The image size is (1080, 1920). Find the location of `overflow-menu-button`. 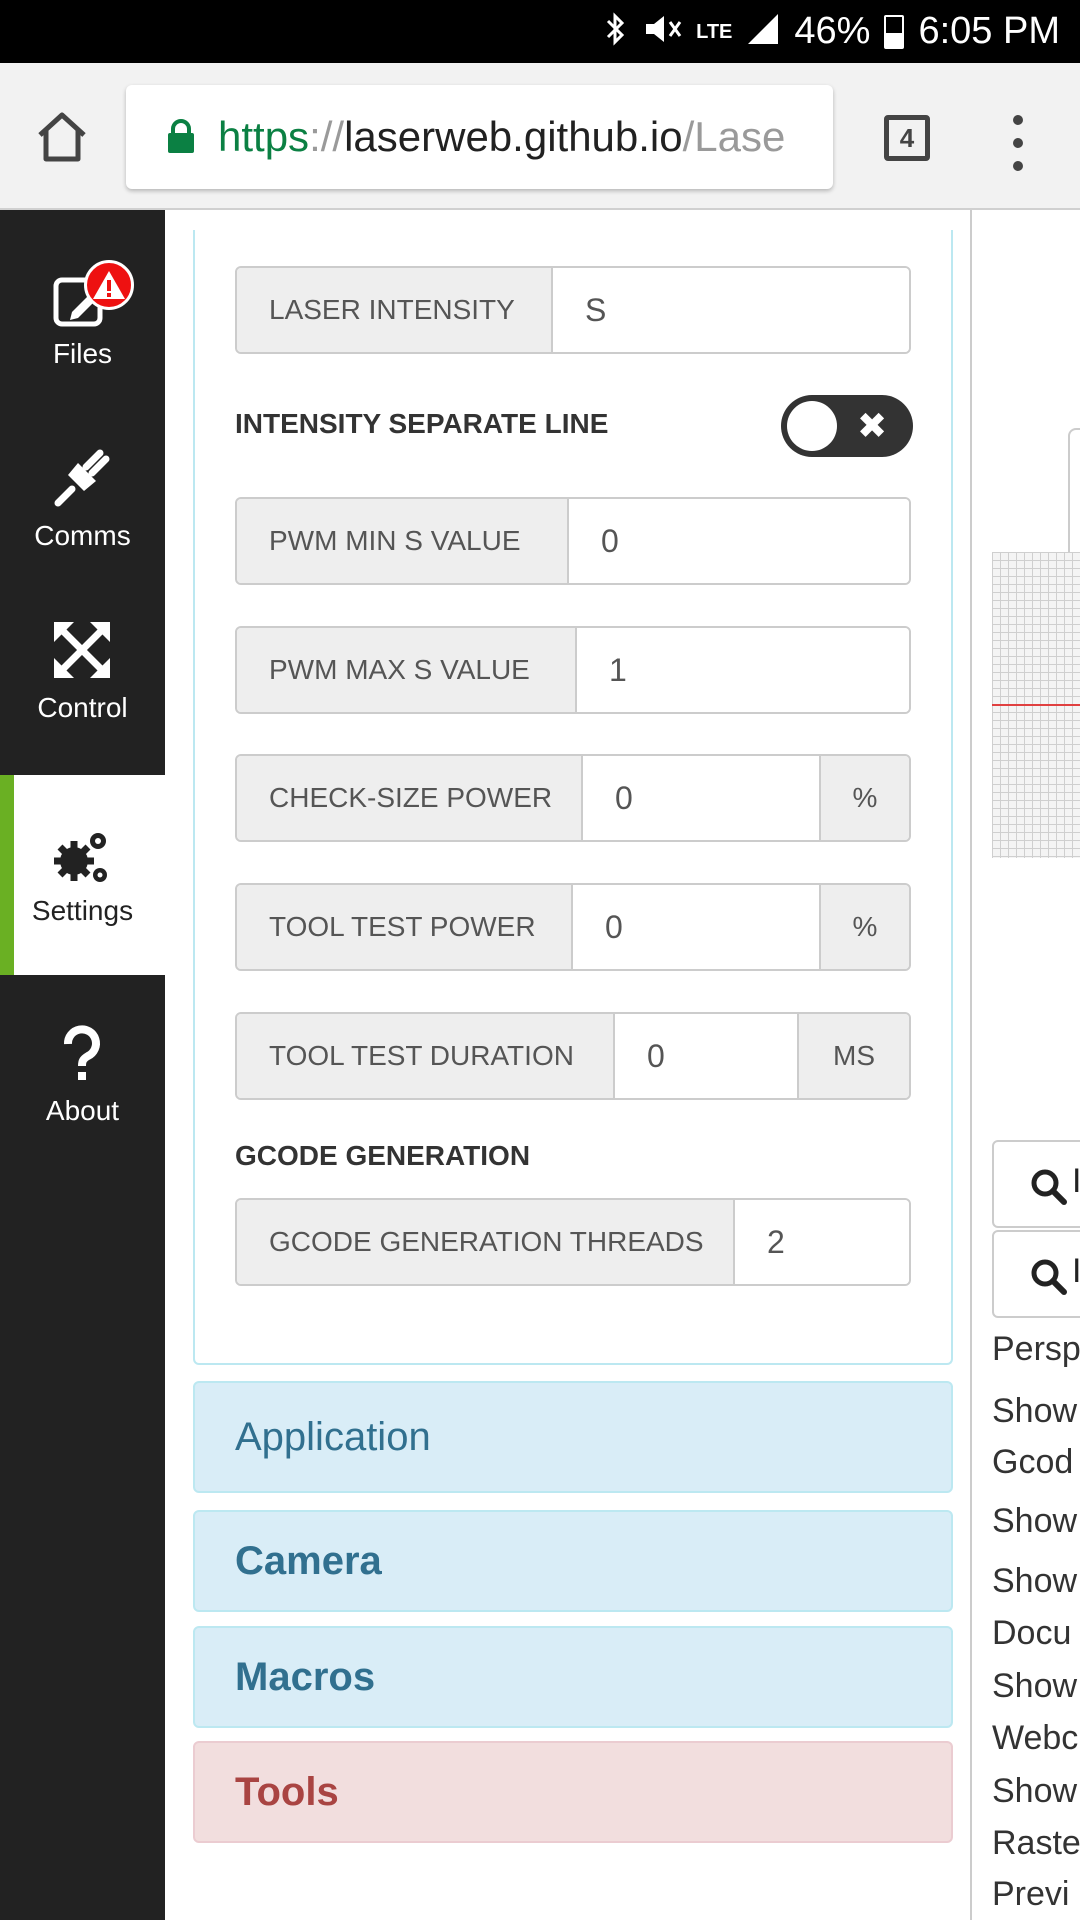

overflow-menu-button is located at coordinates (1018, 143).